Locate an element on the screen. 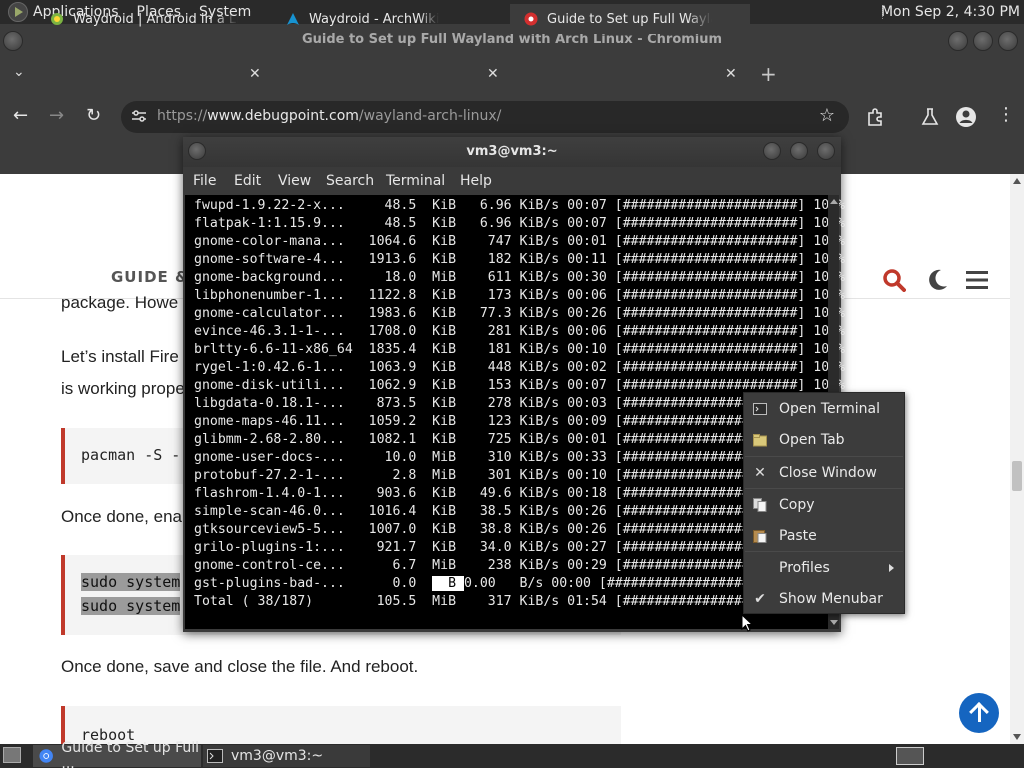 The image size is (1024, 768). scrollbar-thumb is located at coordinates (1017, 476).